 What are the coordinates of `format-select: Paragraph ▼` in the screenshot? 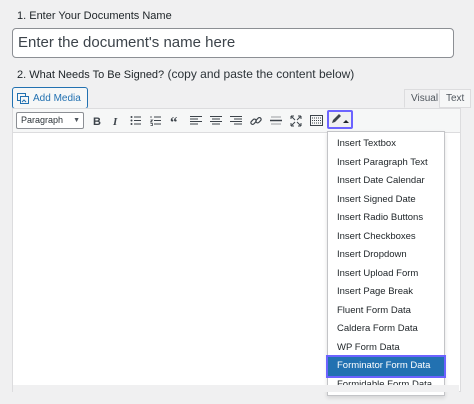 It's located at (50, 120).